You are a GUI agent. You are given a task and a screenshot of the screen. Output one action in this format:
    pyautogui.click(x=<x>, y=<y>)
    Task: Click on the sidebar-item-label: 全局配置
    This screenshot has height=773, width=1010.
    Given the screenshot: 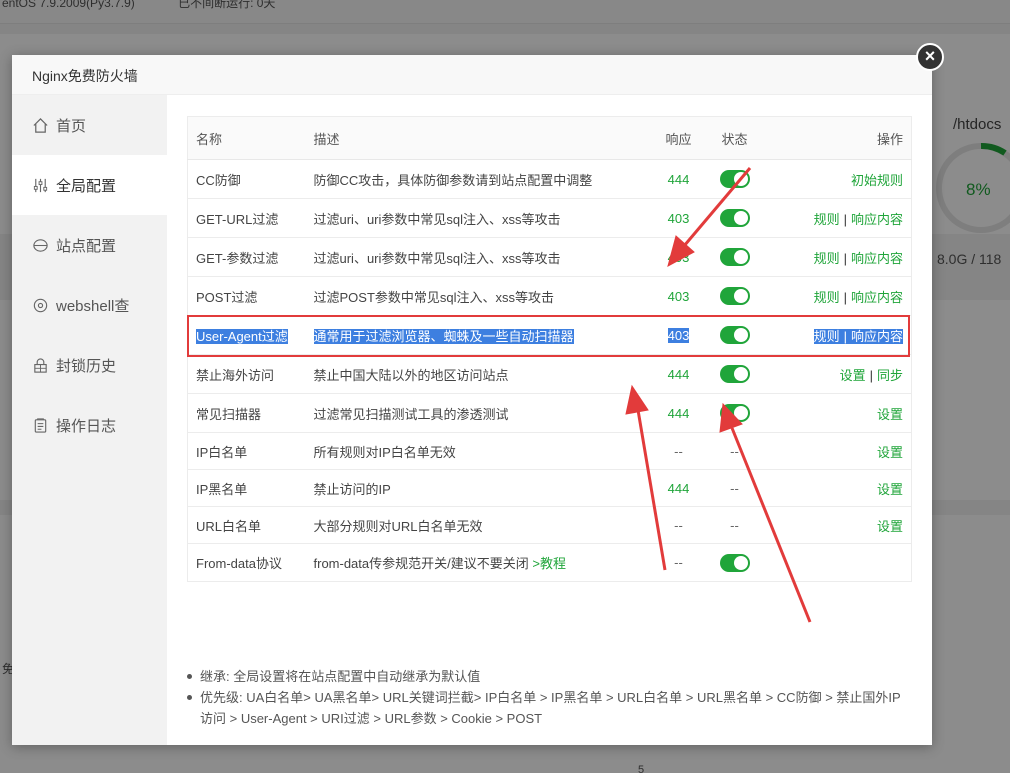 What is the action you would take?
    pyautogui.click(x=86, y=186)
    